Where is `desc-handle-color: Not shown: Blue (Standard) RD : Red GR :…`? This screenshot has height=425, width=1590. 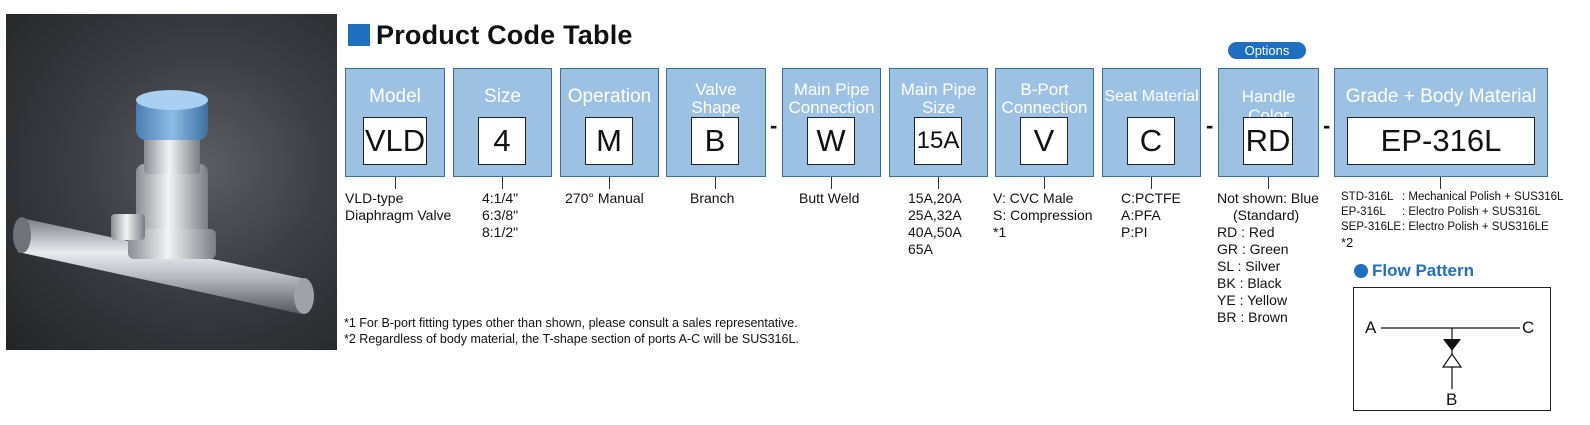
desc-handle-color: Not shown: Blue (Standard) RD : Red GR :… is located at coordinates (1268, 258).